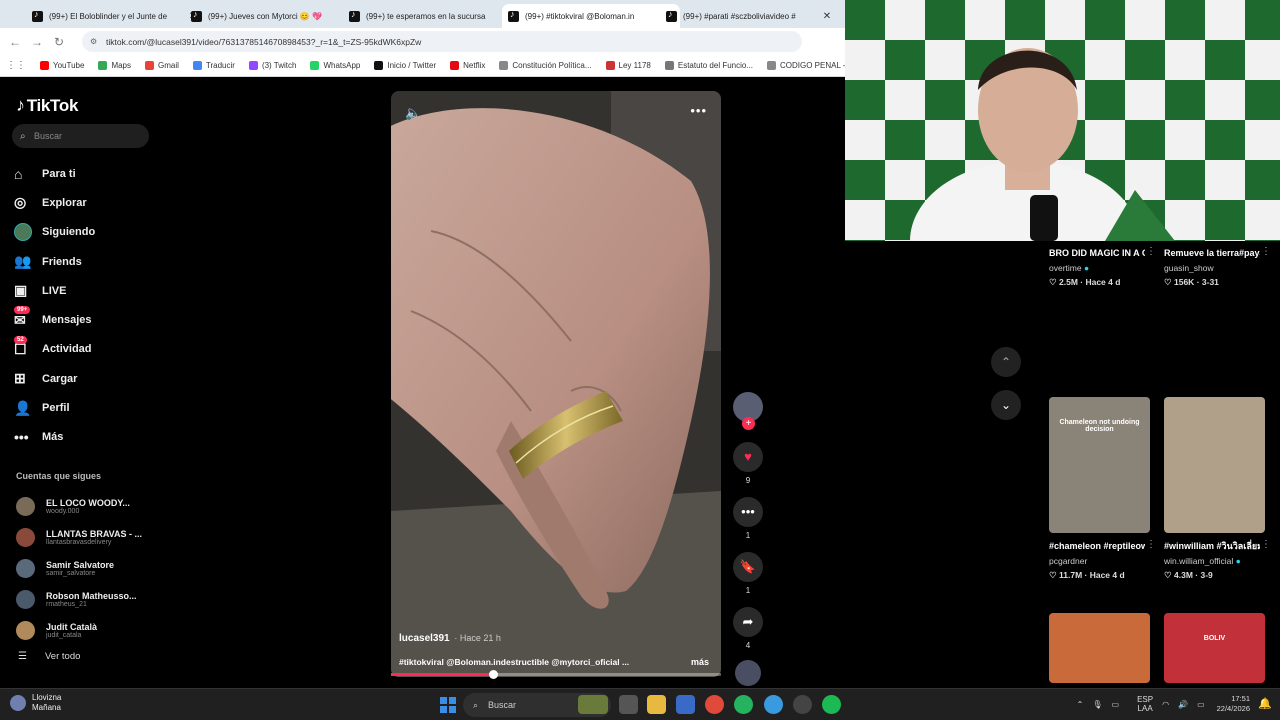 The width and height of the screenshot is (1280, 720). I want to click on device-icon: ▭, so click(1116, 704).